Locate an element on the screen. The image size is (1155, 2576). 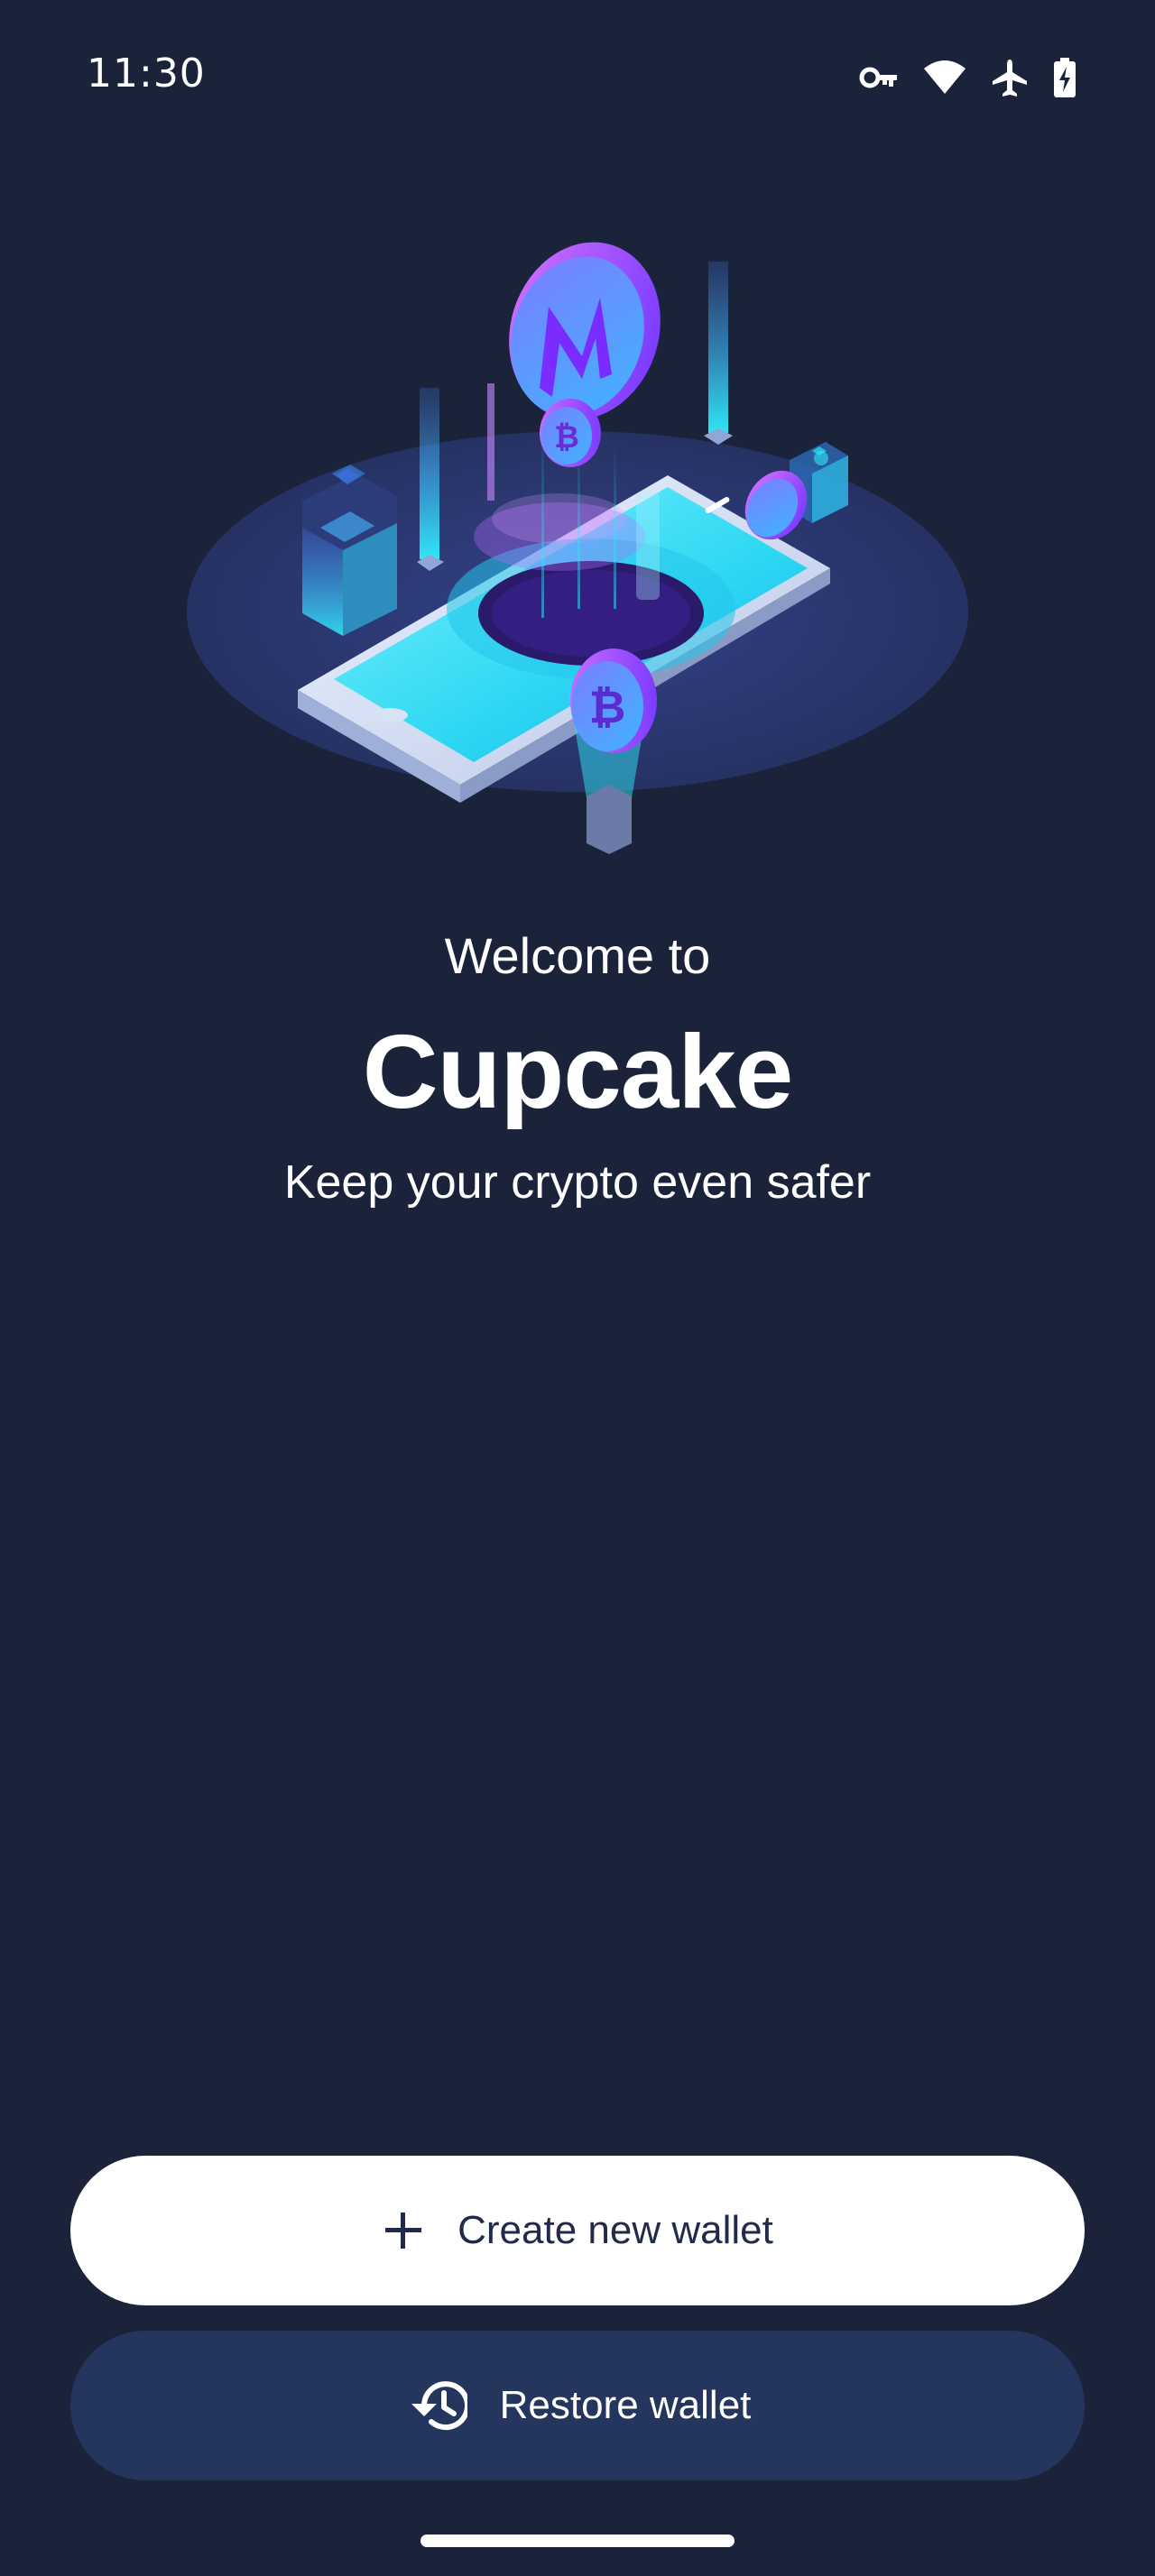
create-new-wallet-label: Create new wallet is located at coordinates (615, 2230).